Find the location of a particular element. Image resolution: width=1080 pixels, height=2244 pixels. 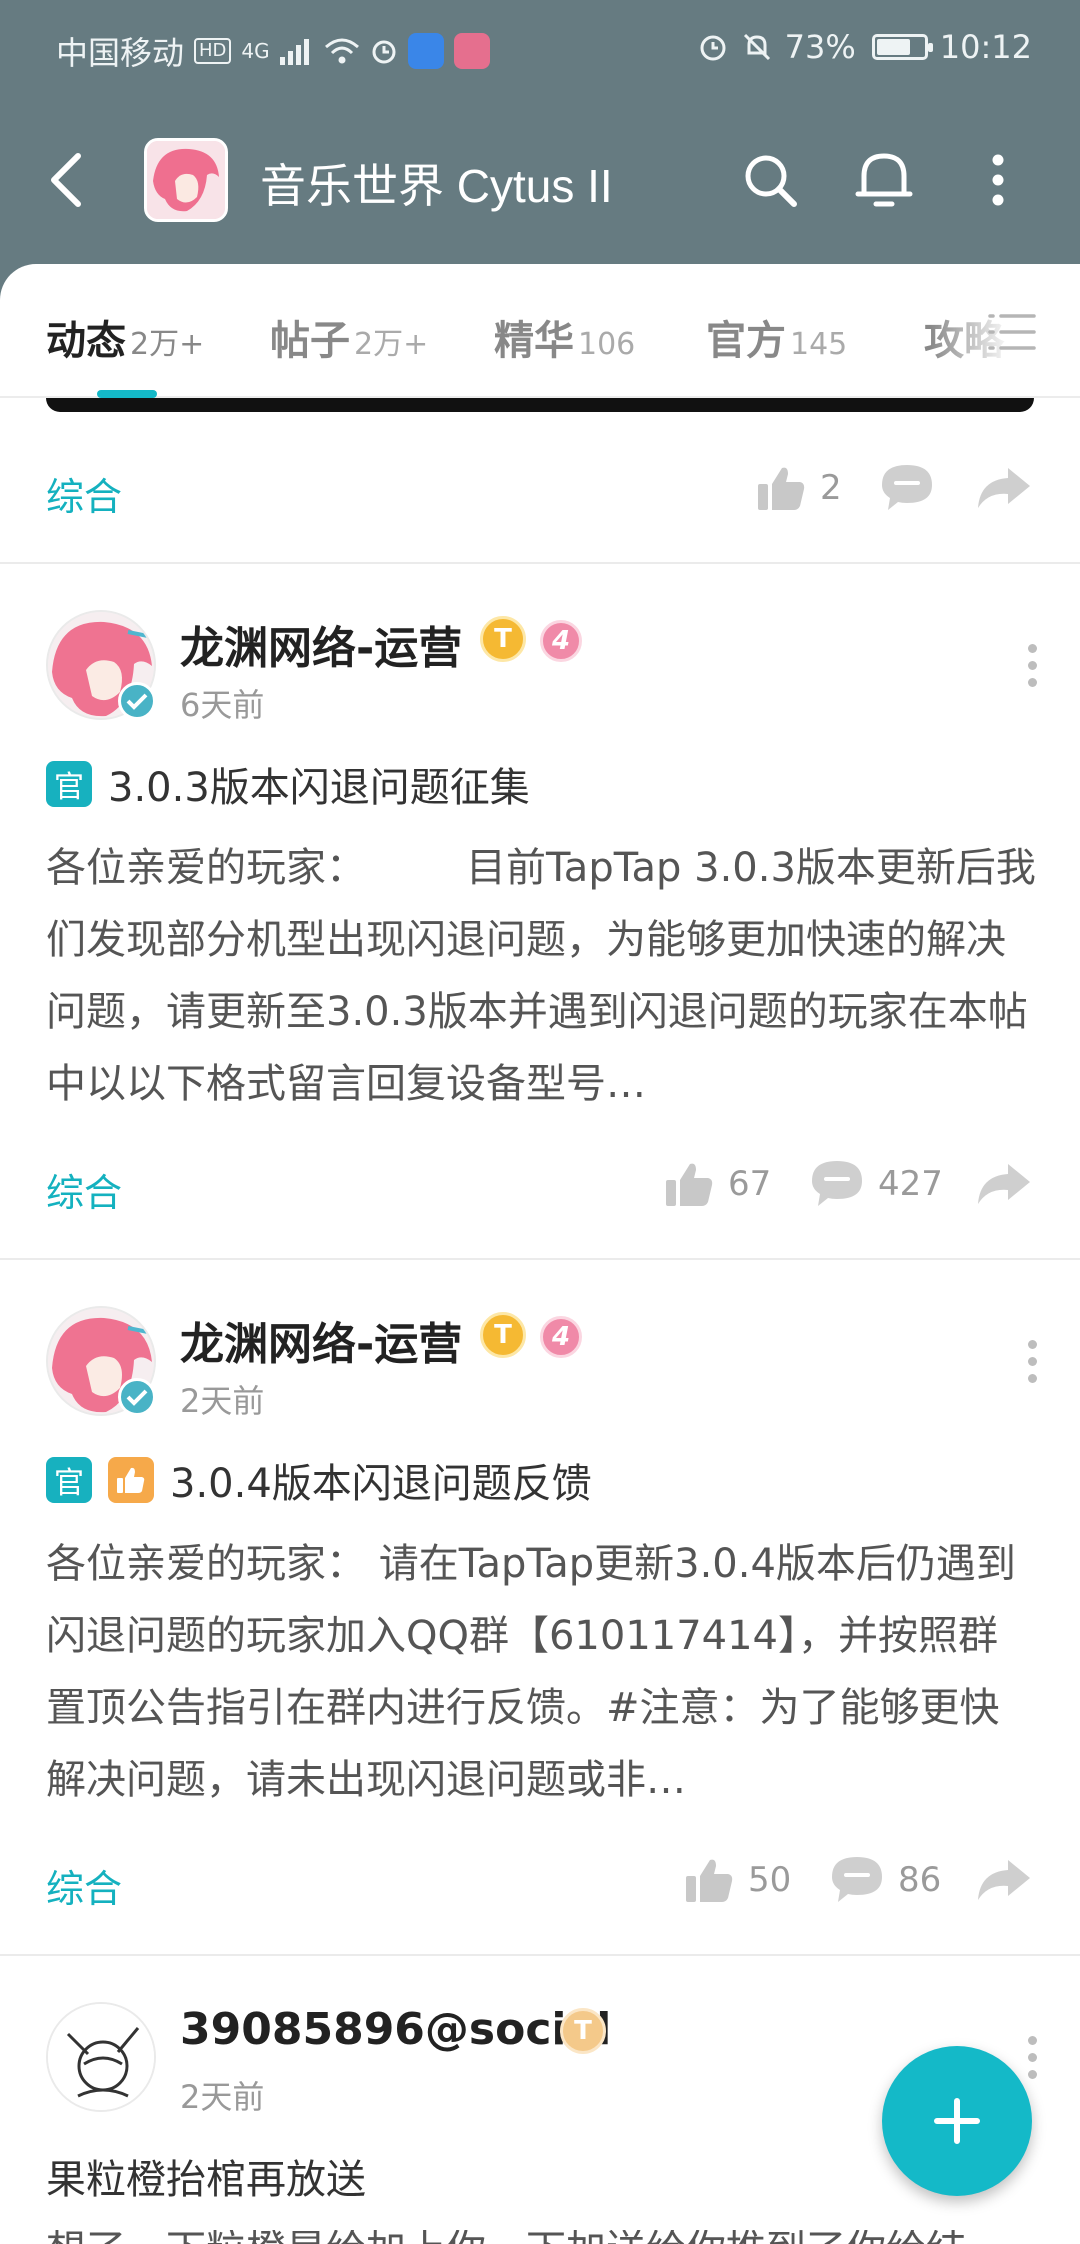

game-title: 音乐世界 Cytus II is located at coordinates (436, 186).